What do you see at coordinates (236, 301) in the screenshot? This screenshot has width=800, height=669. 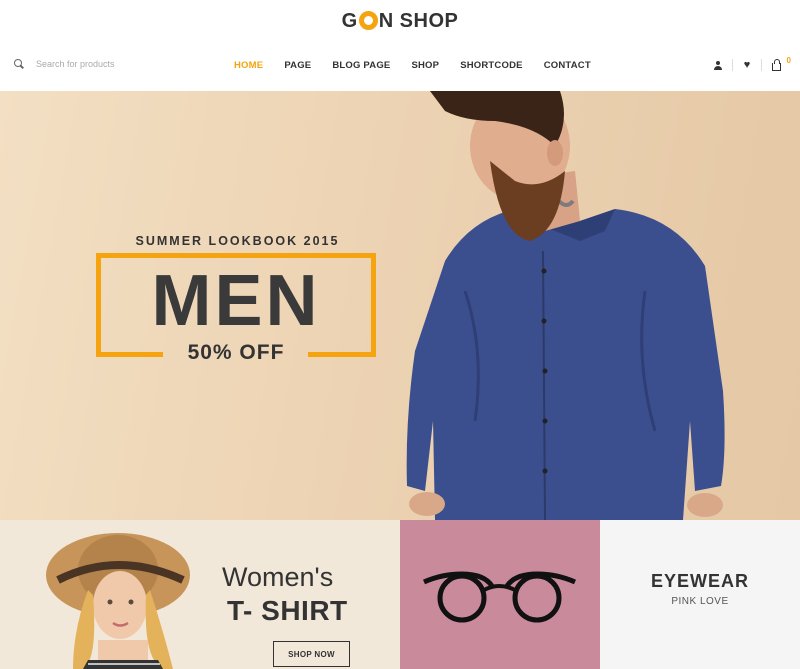 I see `hero-headline: MEN` at bounding box center [236, 301].